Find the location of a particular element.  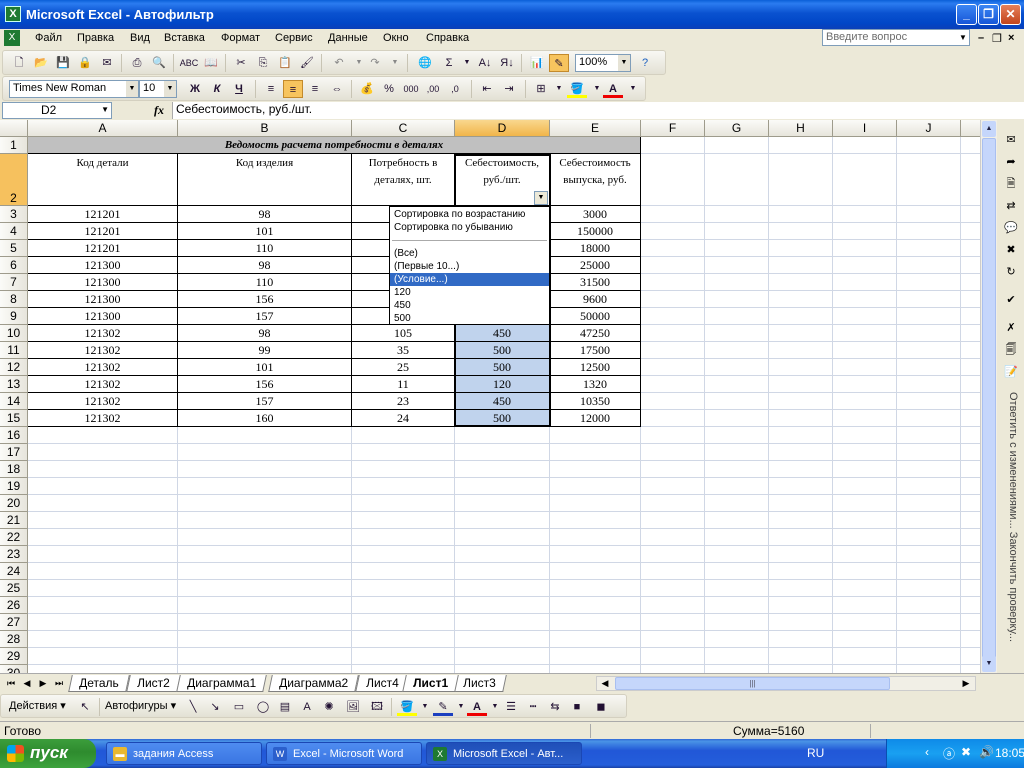

filter-option-custom: (Условие...) is located at coordinates (469, 279).